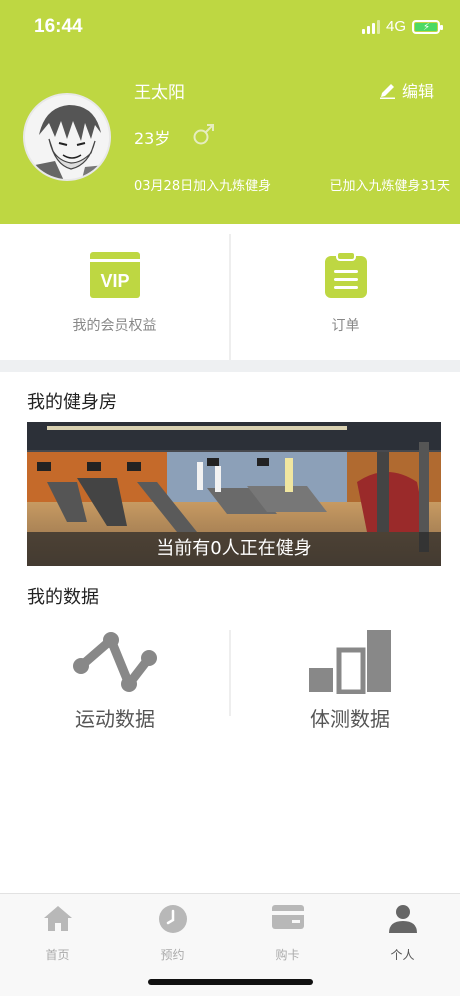  I want to click on bar-chart-icon, so click(350, 663).